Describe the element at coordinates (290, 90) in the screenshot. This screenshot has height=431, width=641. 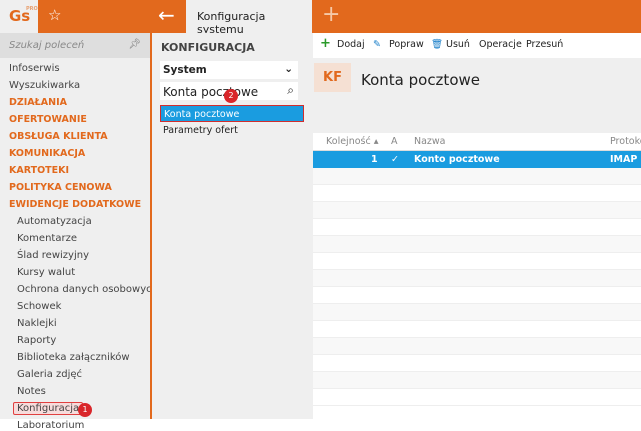
I see `search-icon: ⌕` at that location.